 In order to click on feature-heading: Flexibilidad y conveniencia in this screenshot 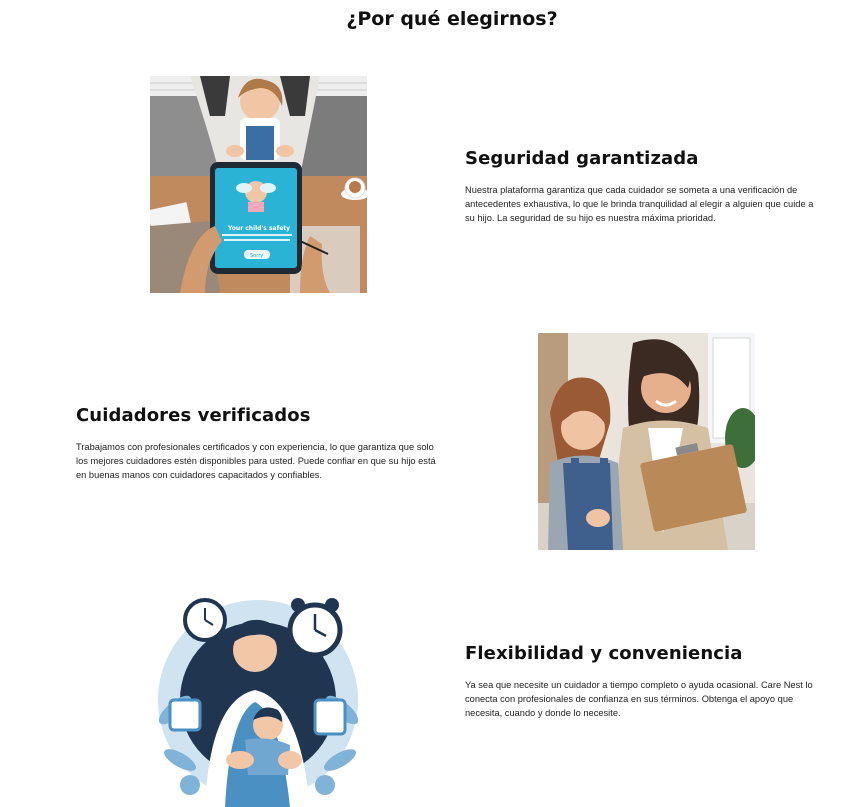, I will do `click(604, 653)`.